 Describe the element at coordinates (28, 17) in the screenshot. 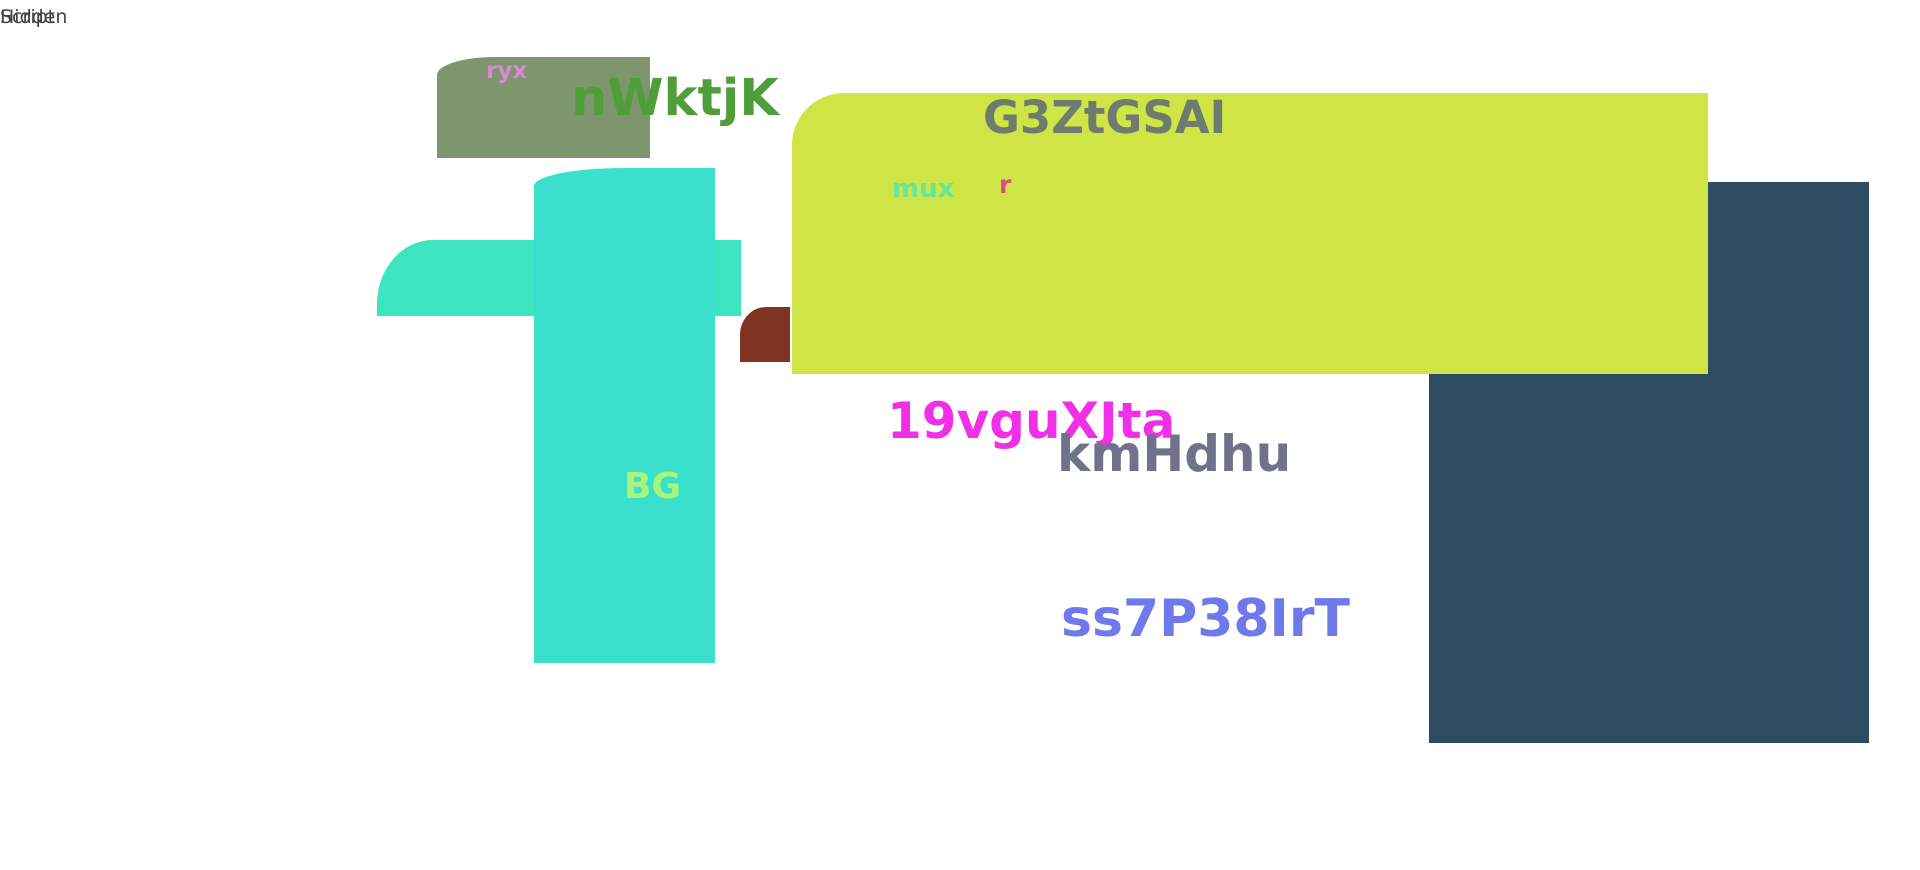

I see `corner-label-script: Script` at that location.